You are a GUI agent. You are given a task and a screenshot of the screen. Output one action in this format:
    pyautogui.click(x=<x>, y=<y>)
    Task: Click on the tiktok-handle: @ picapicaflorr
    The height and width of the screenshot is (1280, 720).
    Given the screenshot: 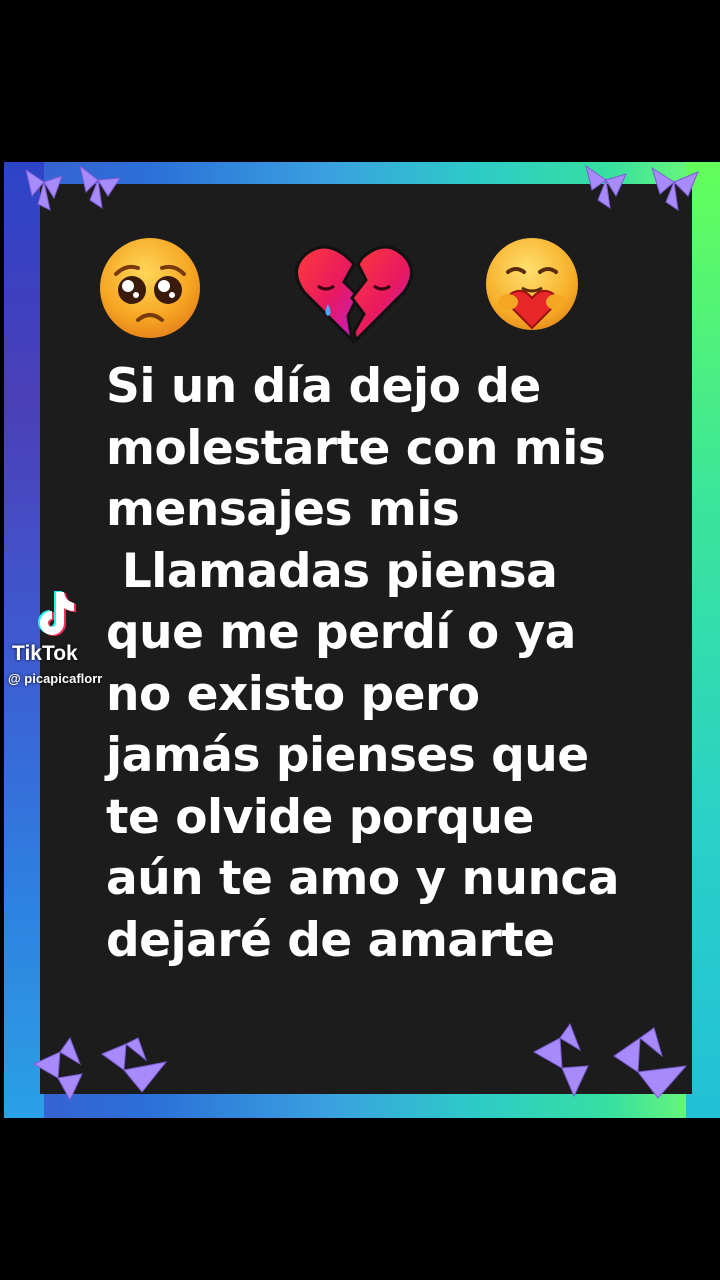 What is the action you would take?
    pyautogui.click(x=55, y=678)
    